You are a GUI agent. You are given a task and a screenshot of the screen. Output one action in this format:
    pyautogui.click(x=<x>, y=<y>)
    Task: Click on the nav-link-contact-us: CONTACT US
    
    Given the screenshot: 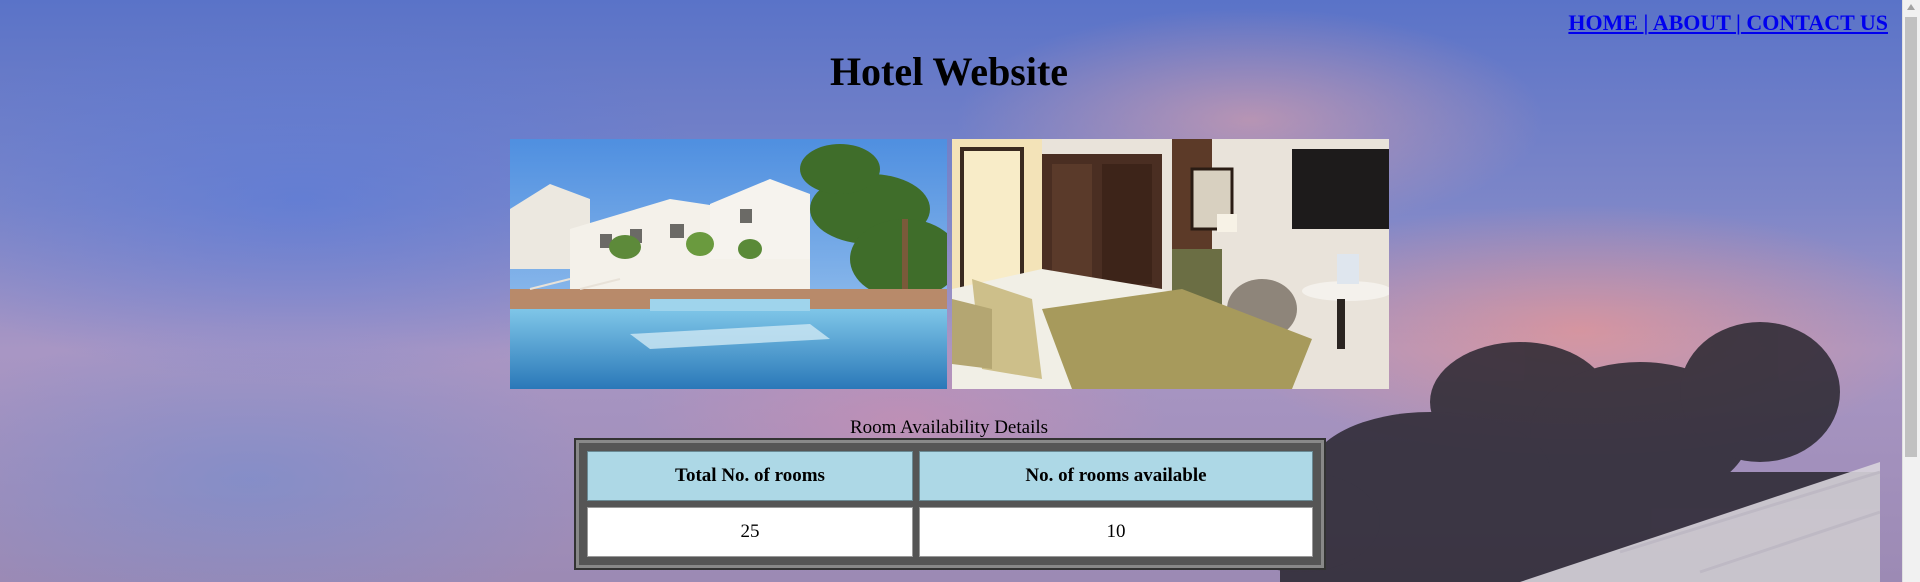 What is the action you would take?
    pyautogui.click(x=1814, y=22)
    